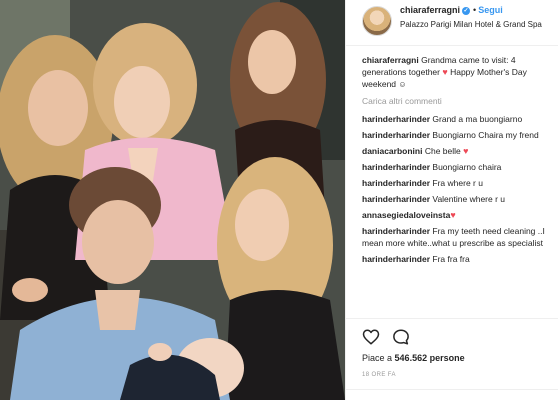 The image size is (558, 400). Describe the element at coordinates (406, 215) in the screenshot. I see `comment-username: annasegiedaloveinsta` at that location.